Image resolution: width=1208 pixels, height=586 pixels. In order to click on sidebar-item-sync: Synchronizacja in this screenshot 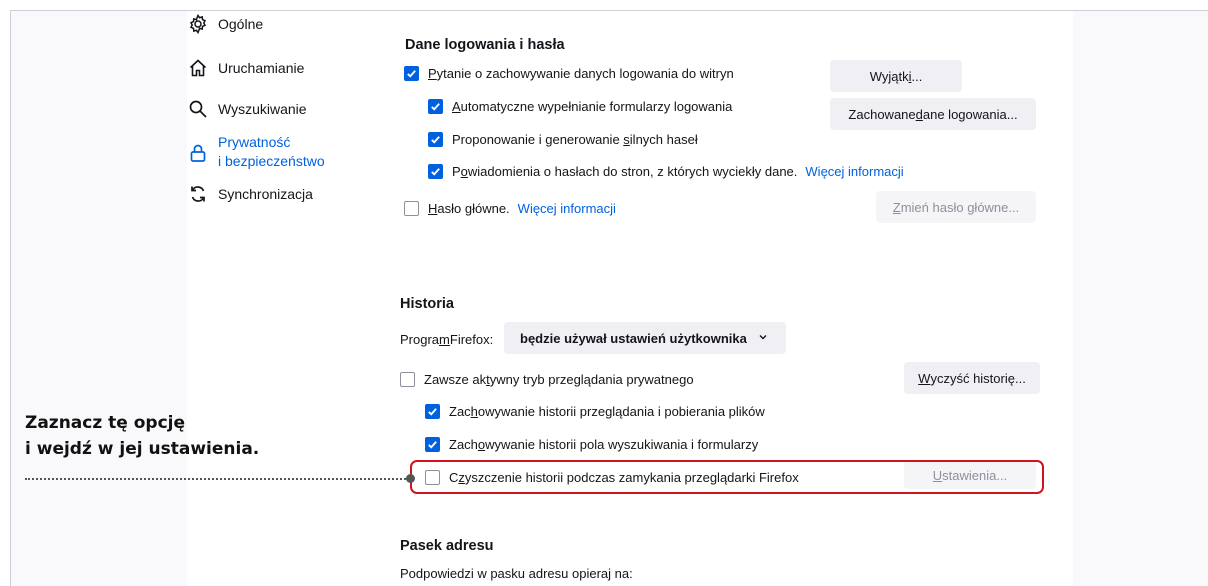, I will do `click(250, 194)`.